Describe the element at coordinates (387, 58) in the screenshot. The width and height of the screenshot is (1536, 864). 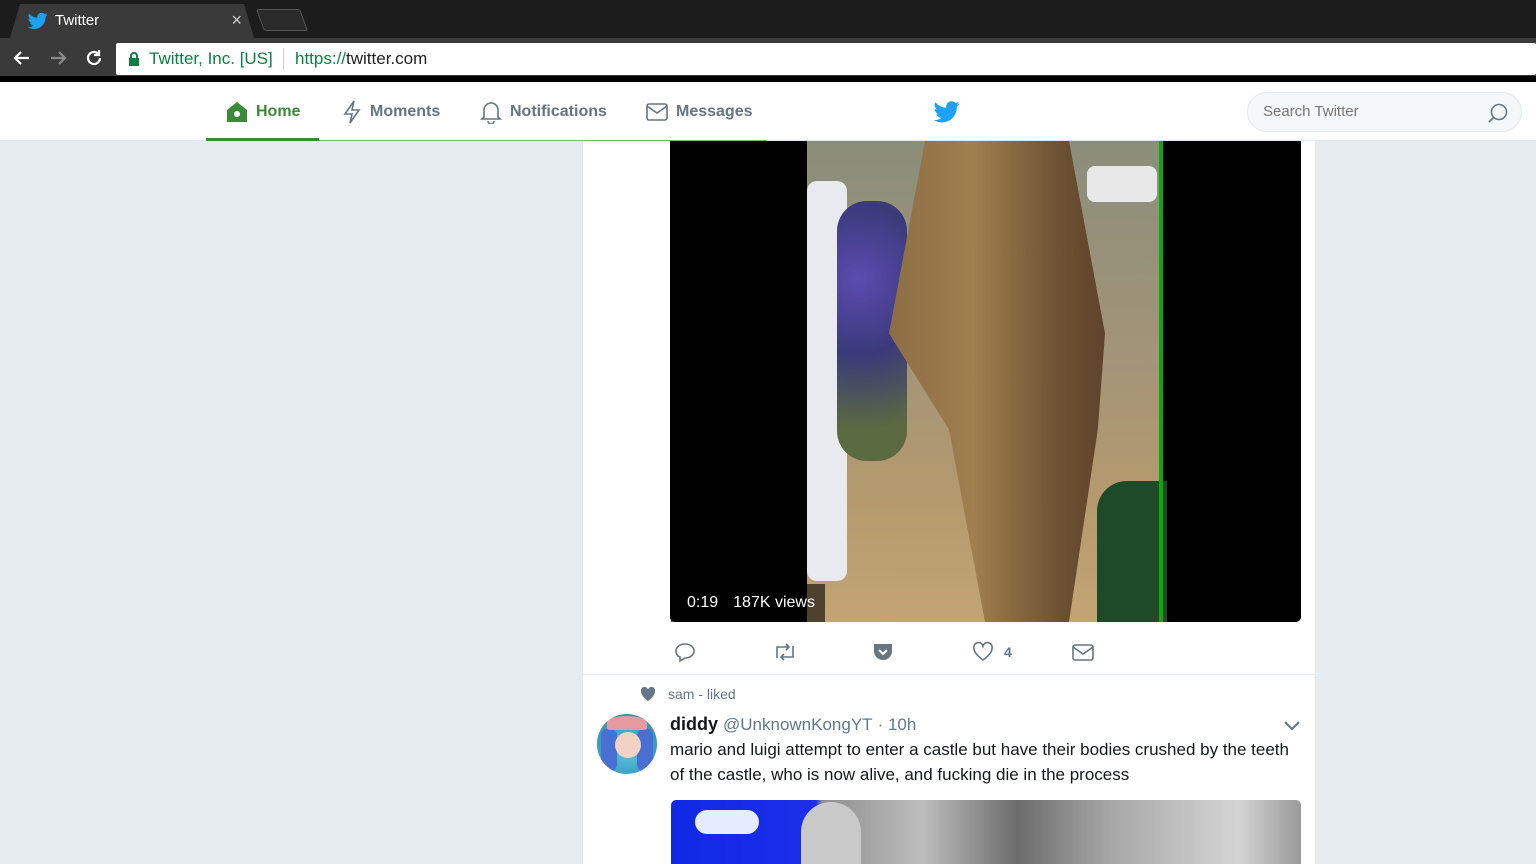
I see `url-host: twitter.com` at that location.